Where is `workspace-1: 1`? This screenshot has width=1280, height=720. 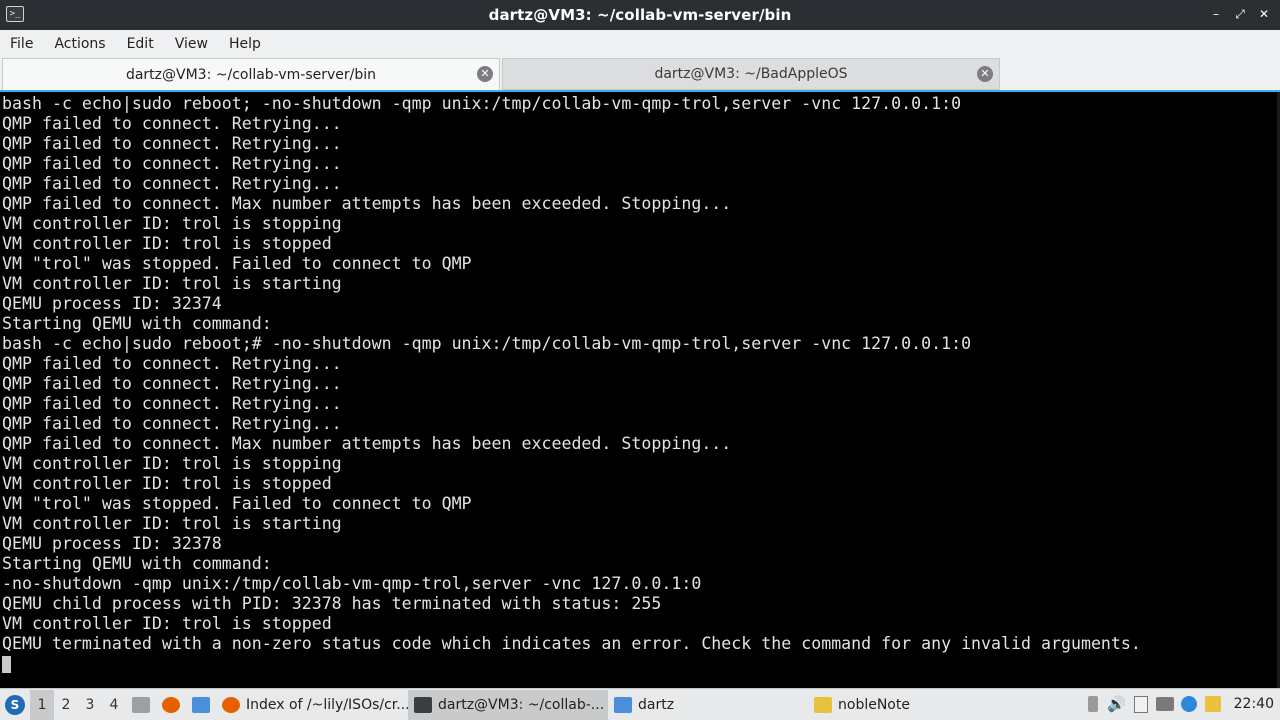
workspace-1: 1 is located at coordinates (42, 704).